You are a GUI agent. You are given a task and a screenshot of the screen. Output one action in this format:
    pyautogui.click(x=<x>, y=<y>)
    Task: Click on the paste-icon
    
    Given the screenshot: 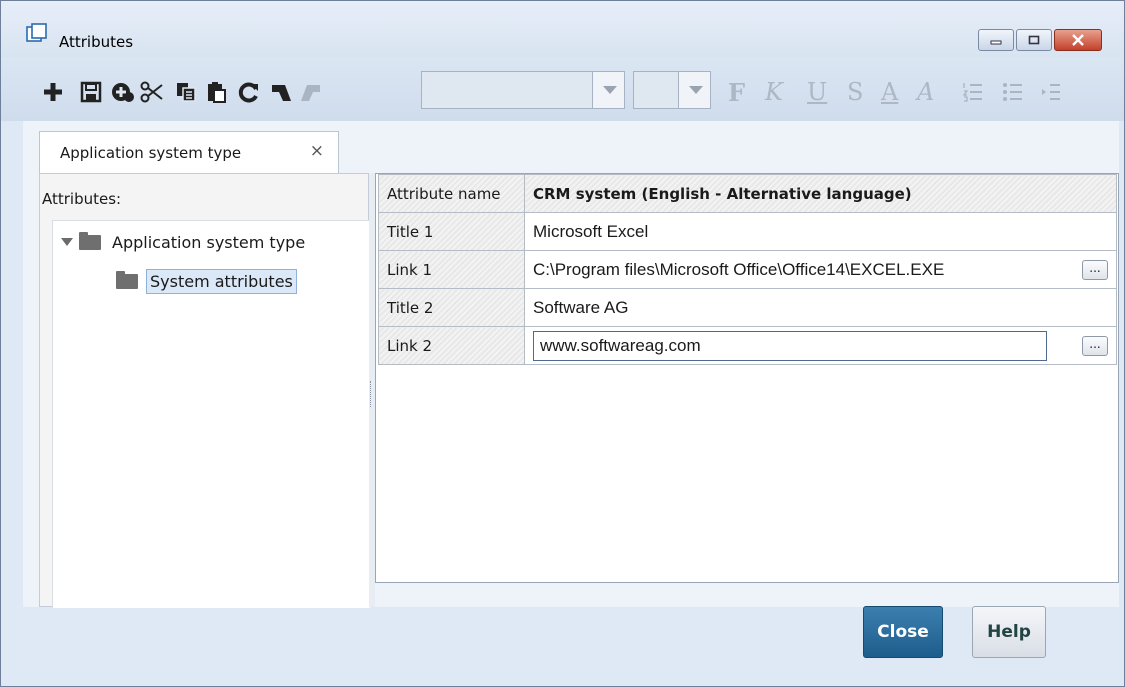 What is the action you would take?
    pyautogui.click(x=216, y=92)
    